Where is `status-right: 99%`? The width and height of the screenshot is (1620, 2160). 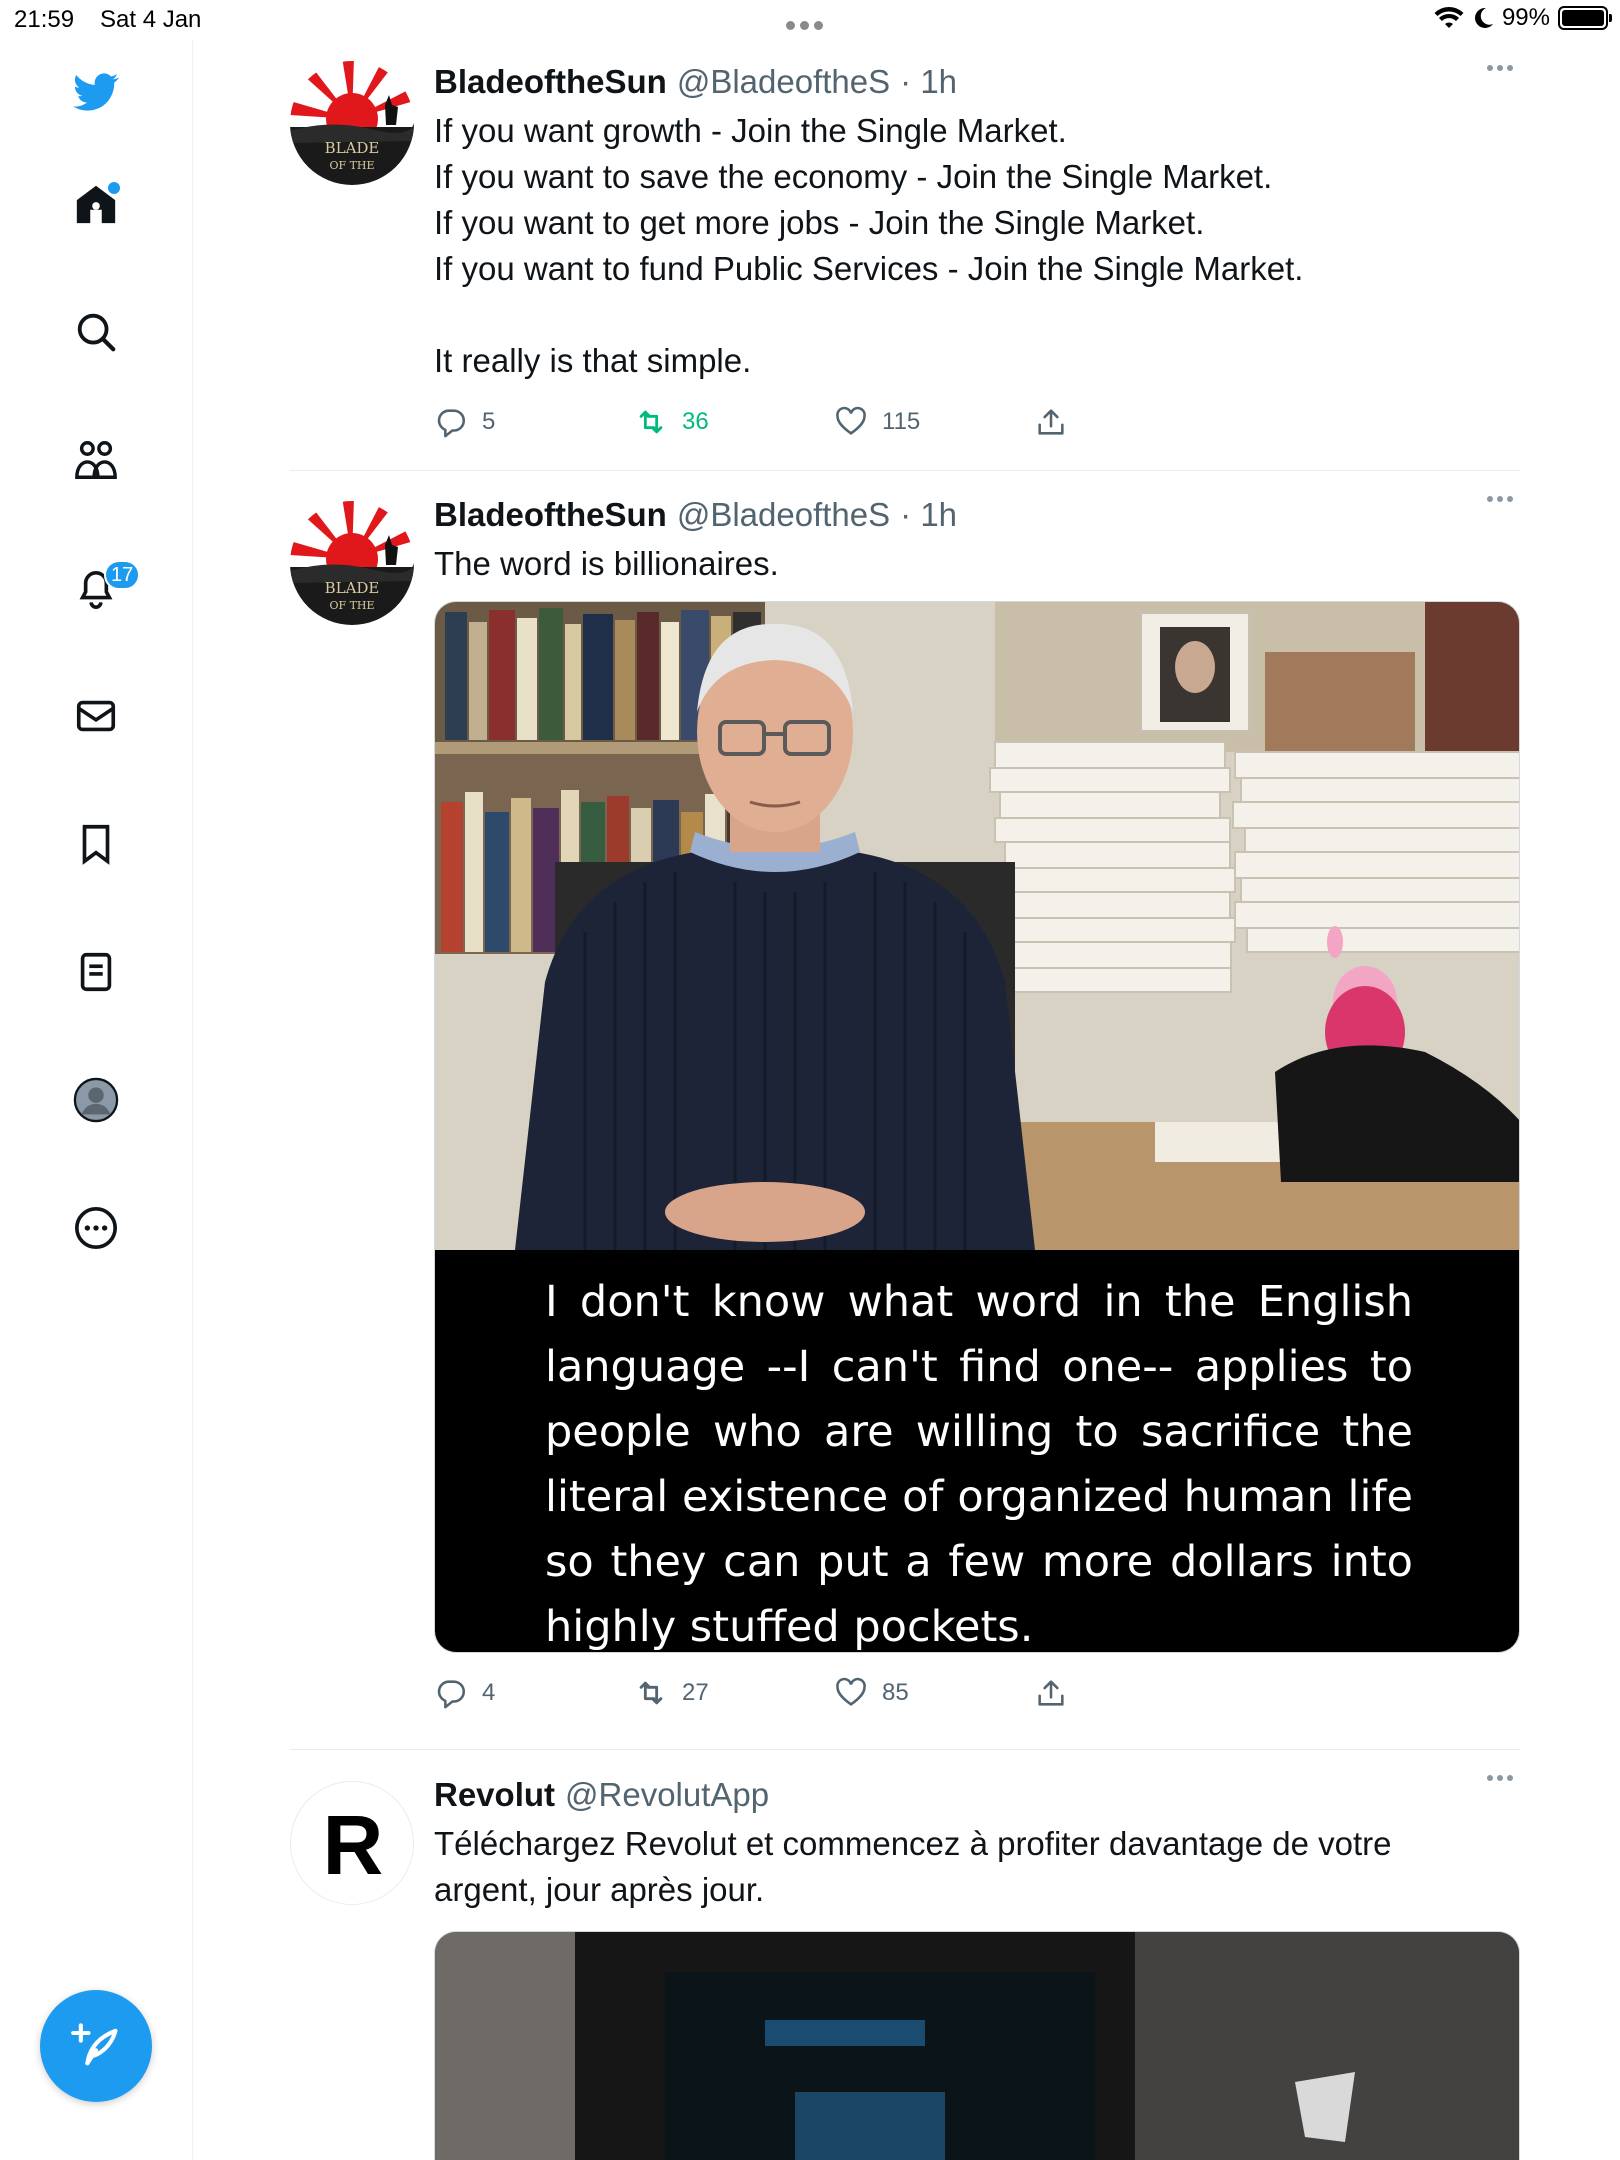
status-right: 99% is located at coordinates (1523, 18).